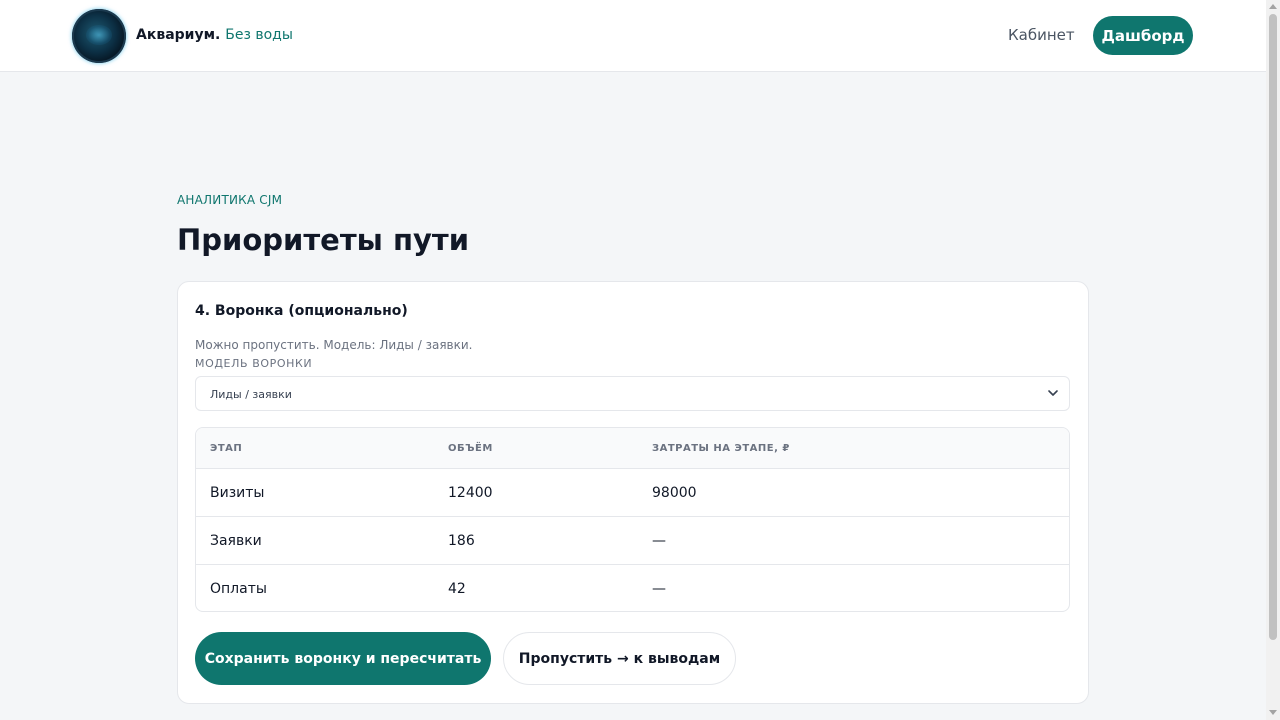 Image resolution: width=1280 pixels, height=720 pixels. Describe the element at coordinates (230, 200) in the screenshot. I see `page-eyebrow: АНАЛИТИКА CJM` at that location.